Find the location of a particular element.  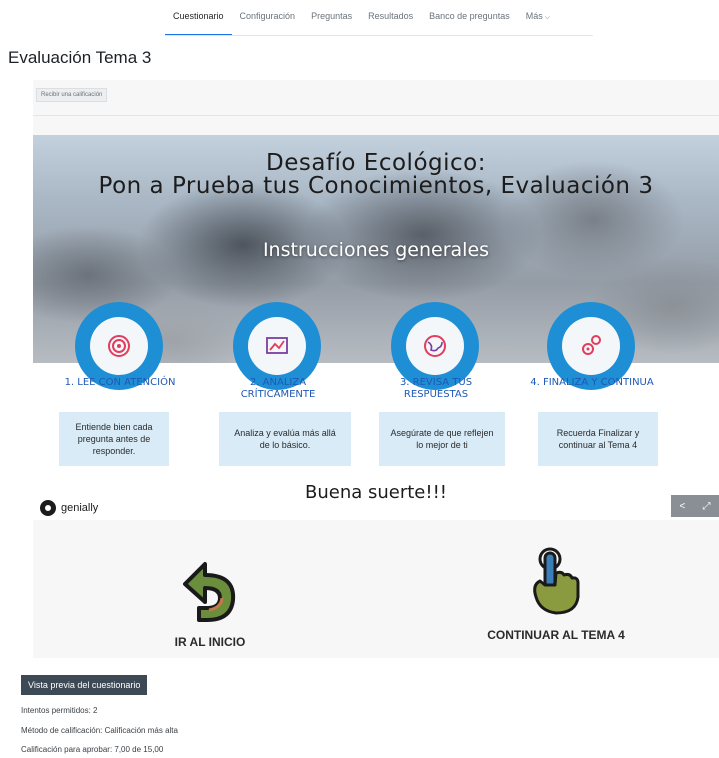

go-home-button: IR AL INICIO is located at coordinates (210, 603).